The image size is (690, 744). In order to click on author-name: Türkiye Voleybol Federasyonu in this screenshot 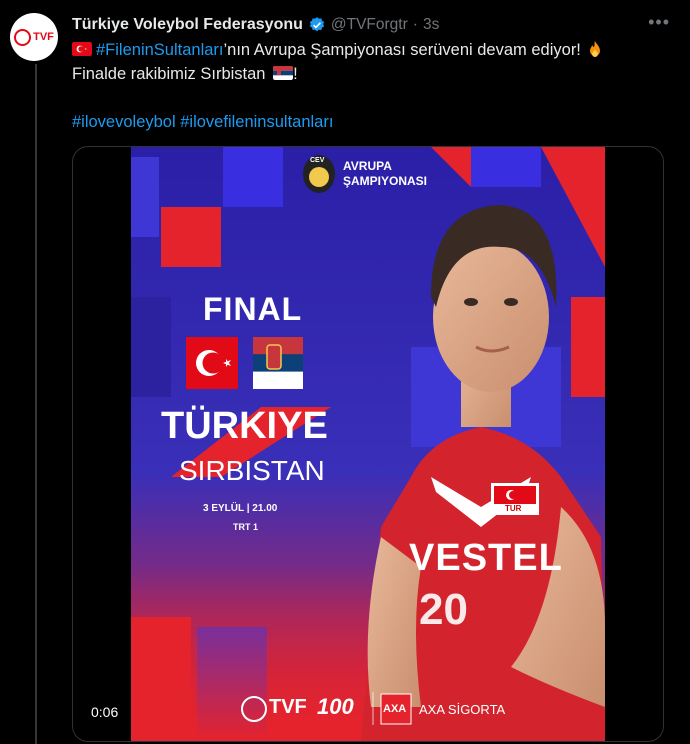, I will do `click(187, 25)`.